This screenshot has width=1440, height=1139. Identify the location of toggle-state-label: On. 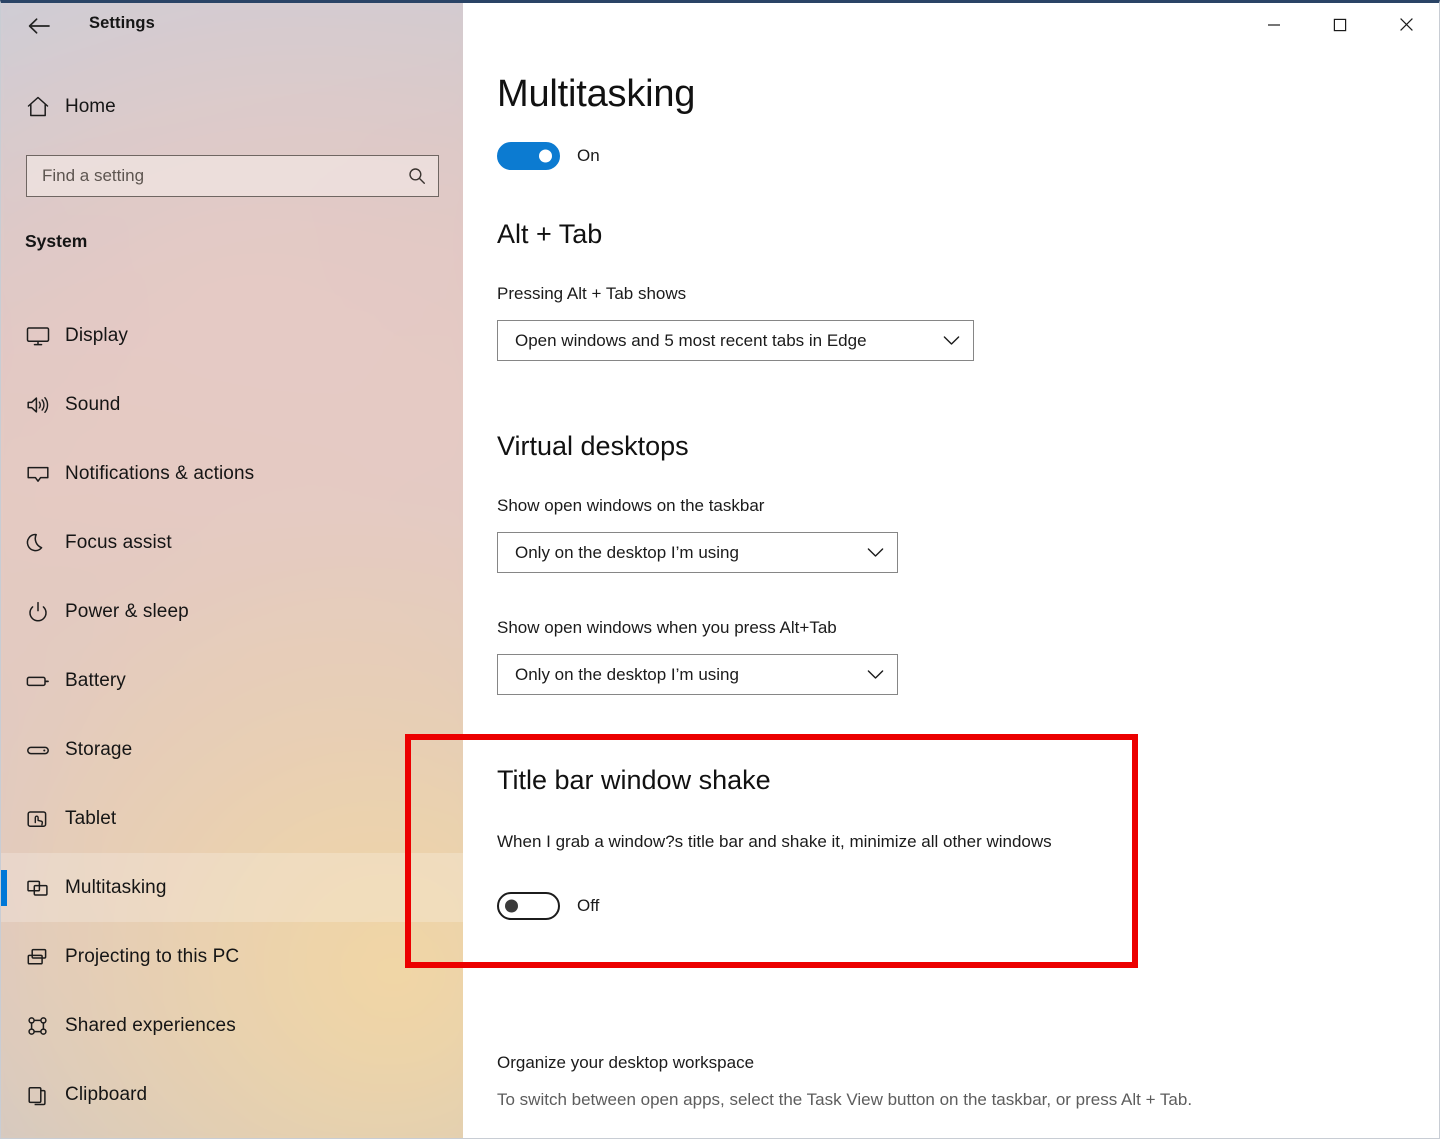
(588, 155).